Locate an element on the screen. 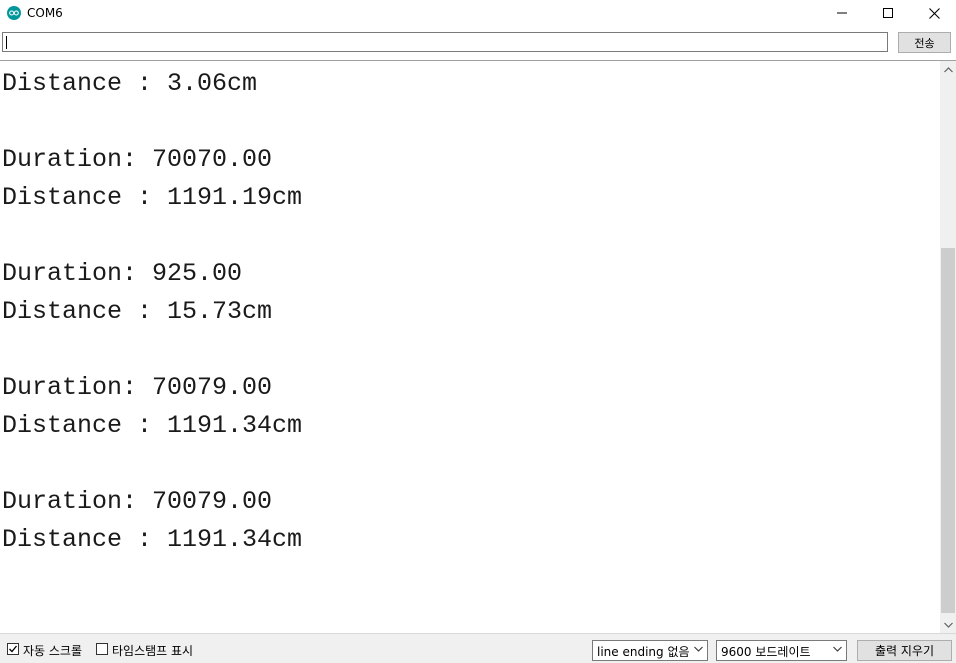  minimize-button is located at coordinates (842, 13).